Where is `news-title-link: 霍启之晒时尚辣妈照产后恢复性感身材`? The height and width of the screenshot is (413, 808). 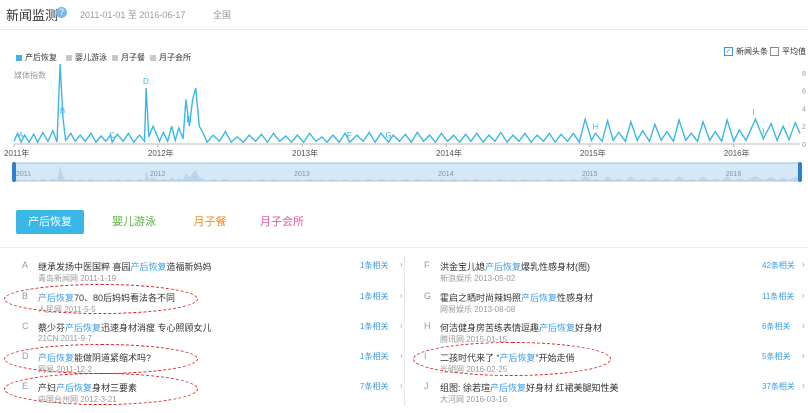
news-title-link: 霍启之晒时尚辣妈照产后恢复性感身材 is located at coordinates (516, 297).